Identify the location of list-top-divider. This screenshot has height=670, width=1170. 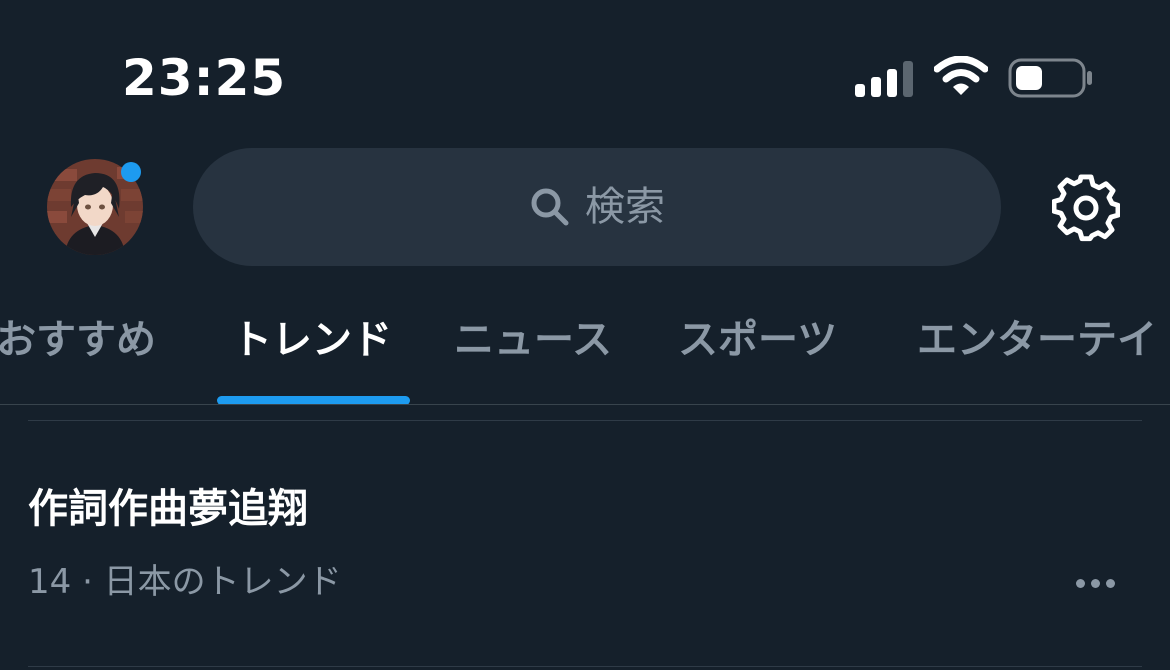
(585, 420).